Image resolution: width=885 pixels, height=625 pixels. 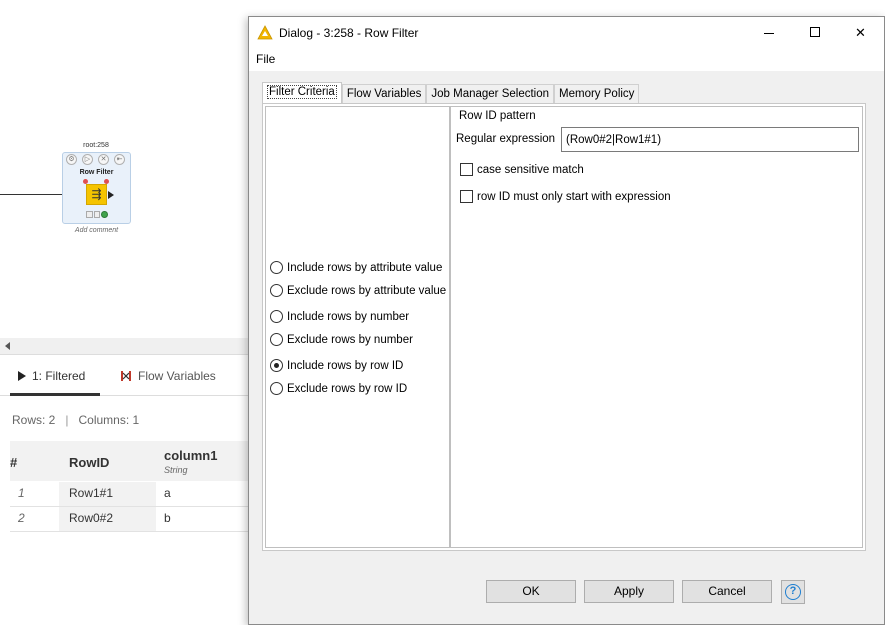 What do you see at coordinates (55, 394) in the screenshot?
I see `active-tab-indicator` at bounding box center [55, 394].